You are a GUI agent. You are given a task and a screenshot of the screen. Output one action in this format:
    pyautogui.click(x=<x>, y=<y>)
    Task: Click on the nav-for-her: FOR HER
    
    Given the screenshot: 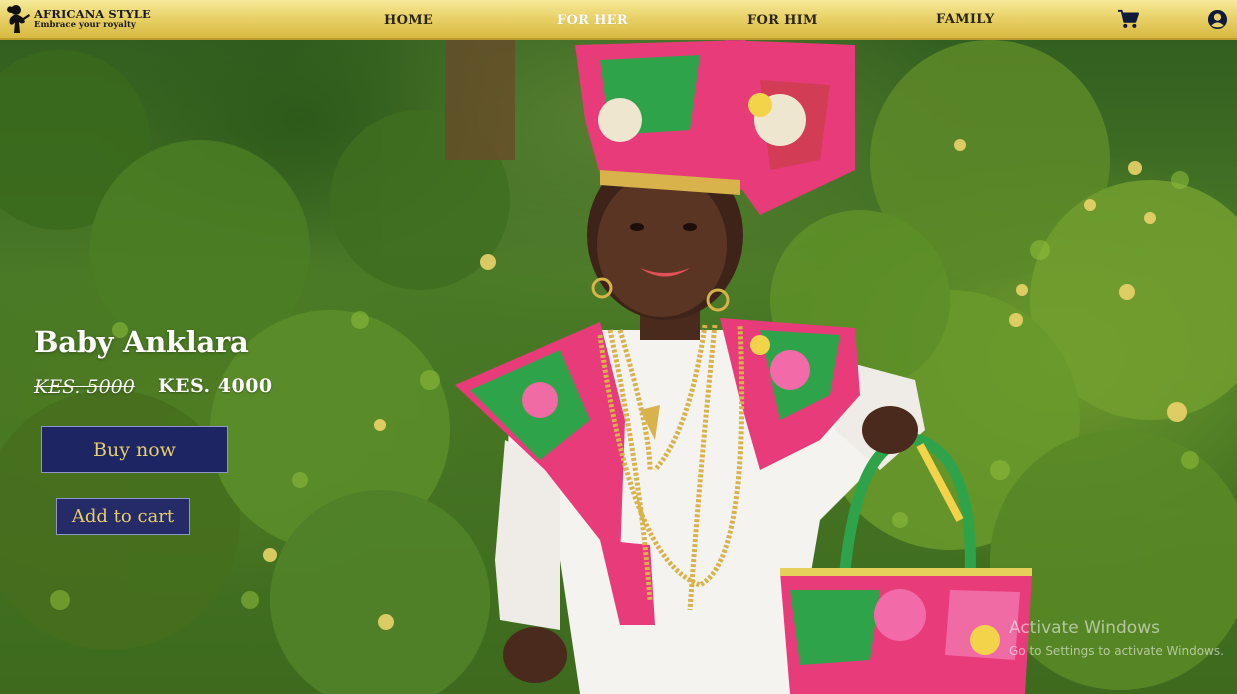 What is the action you would take?
    pyautogui.click(x=592, y=20)
    